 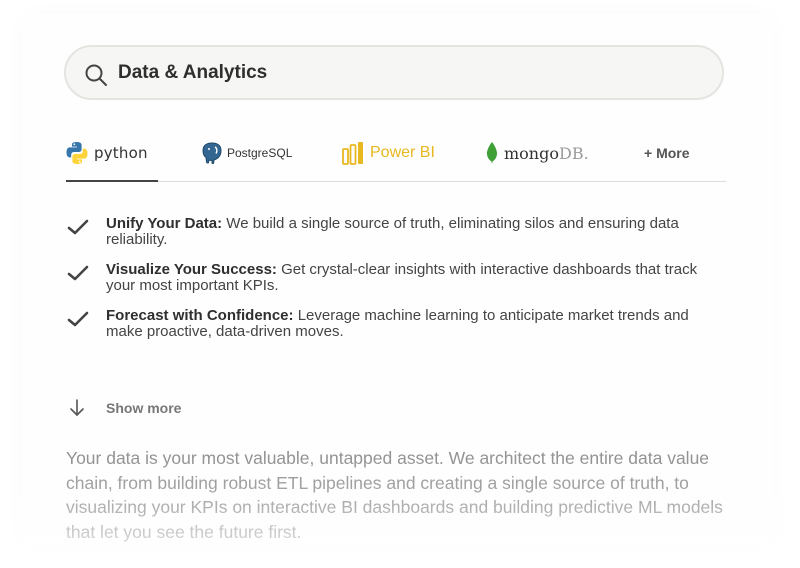 I want to click on search-bar: Data & Analytics, so click(x=394, y=72).